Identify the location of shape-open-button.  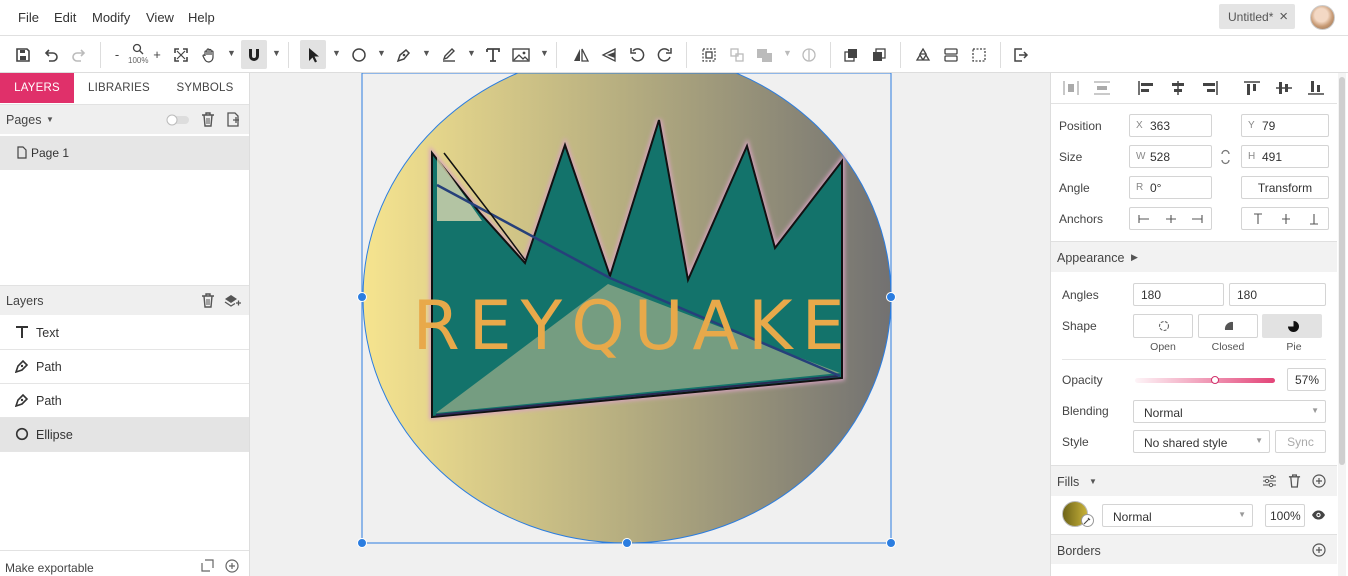
(1163, 326).